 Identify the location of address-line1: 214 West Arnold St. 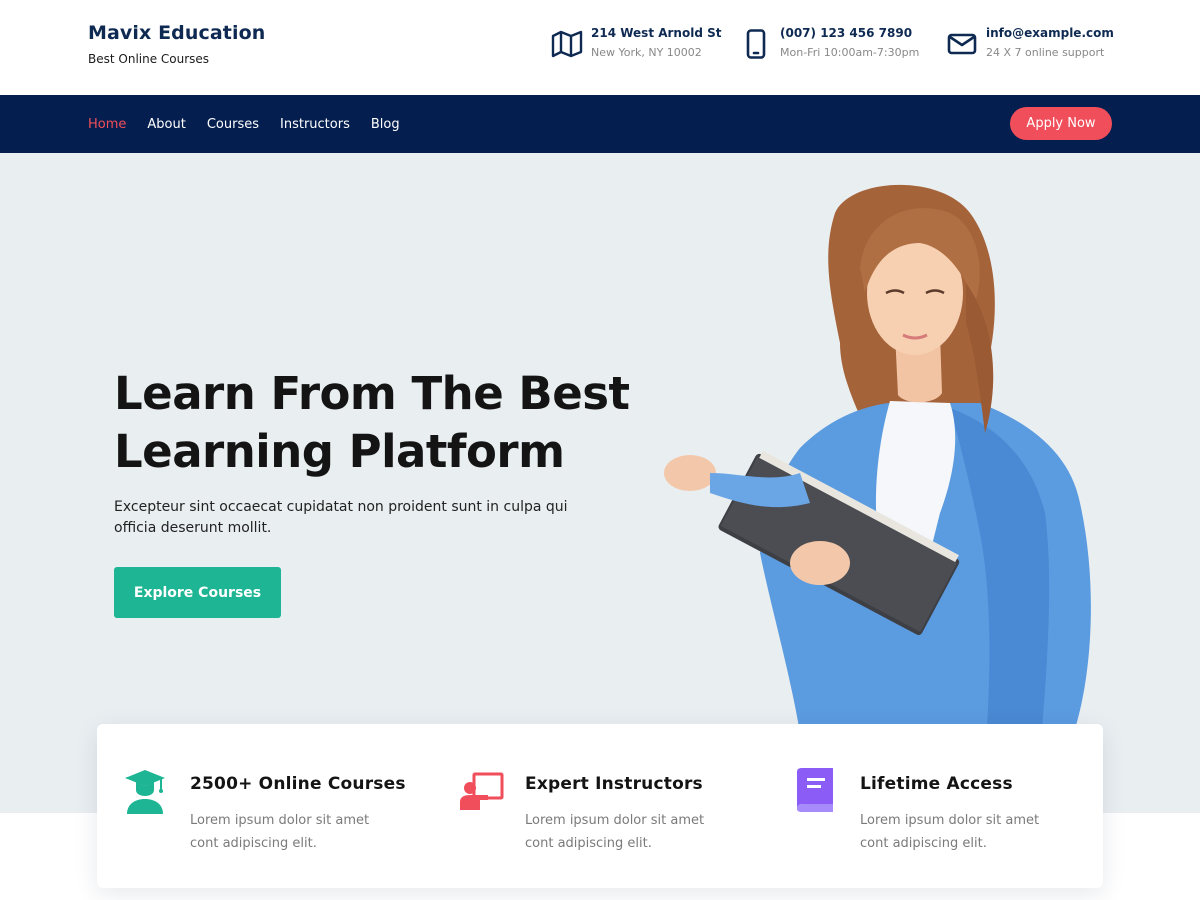
(656, 33).